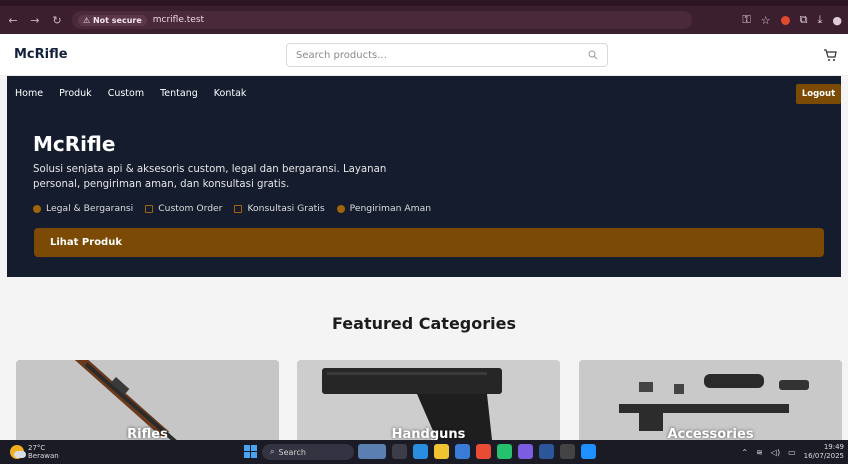  I want to click on nav-item-produk: Produk, so click(75, 93).